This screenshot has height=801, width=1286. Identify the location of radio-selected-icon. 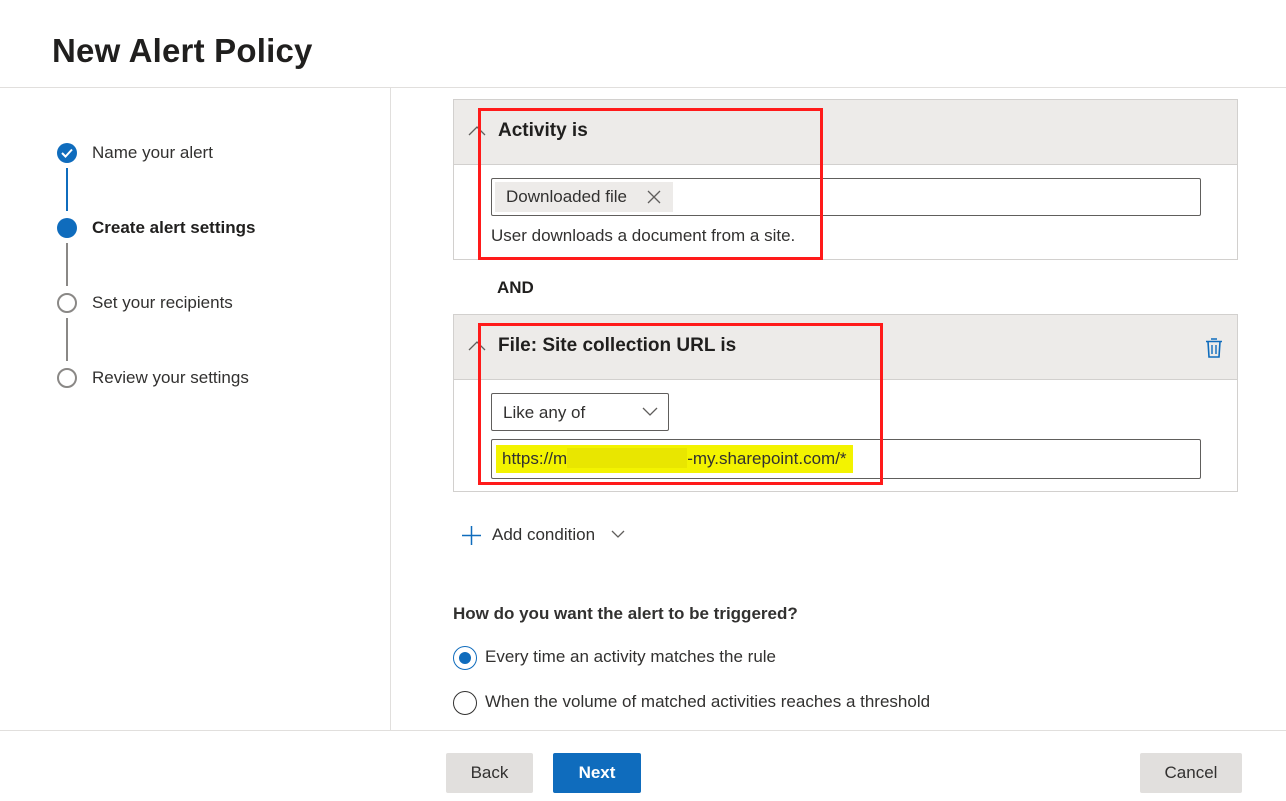
(465, 658).